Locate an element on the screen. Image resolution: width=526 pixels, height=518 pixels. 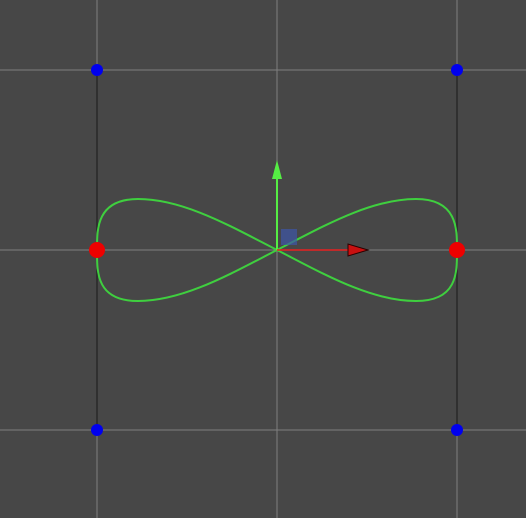
y-axis-arrow-icon is located at coordinates (277, 169).